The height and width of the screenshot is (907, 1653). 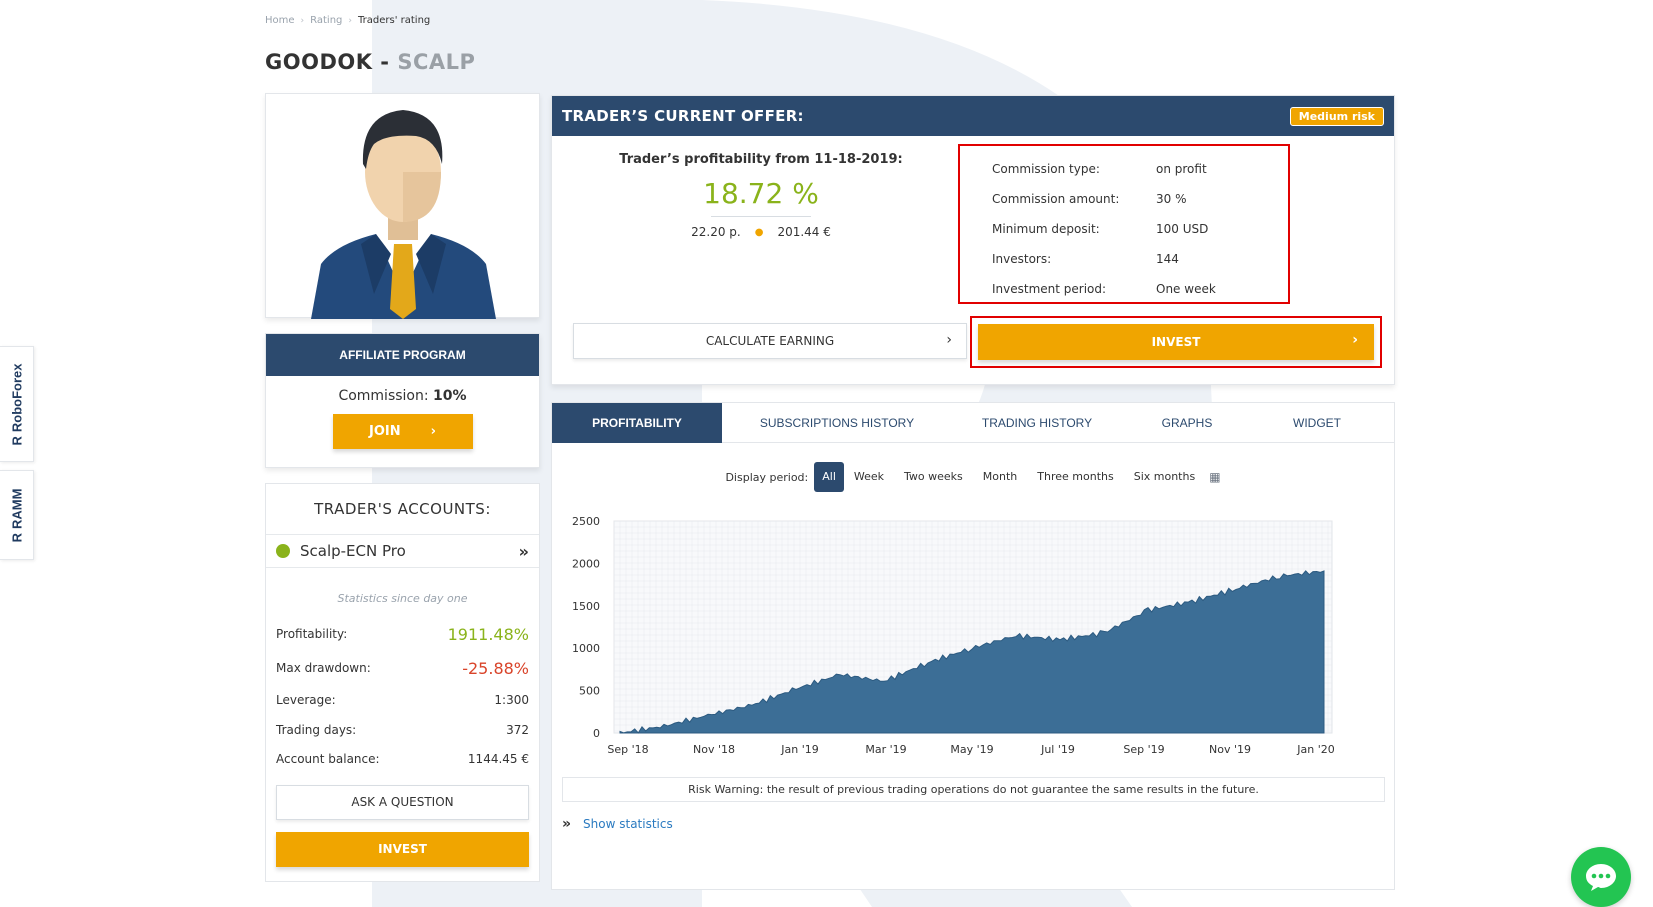 What do you see at coordinates (1049, 289) in the screenshot?
I see `term-label: Investment period:` at bounding box center [1049, 289].